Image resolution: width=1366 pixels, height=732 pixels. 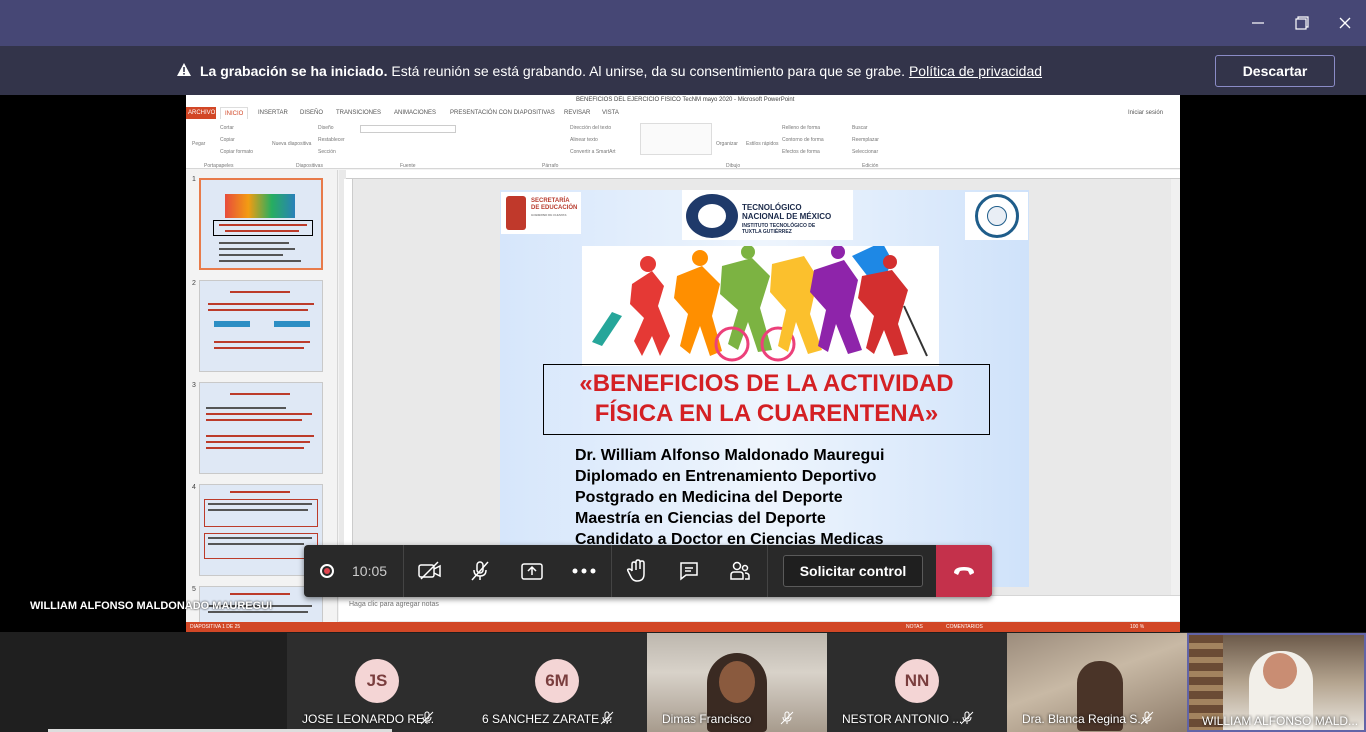 What do you see at coordinates (502, 113) in the screenshot?
I see `tab-presentacion: PRESENTACIÓN CON DIAPOSITIVAS` at bounding box center [502, 113].